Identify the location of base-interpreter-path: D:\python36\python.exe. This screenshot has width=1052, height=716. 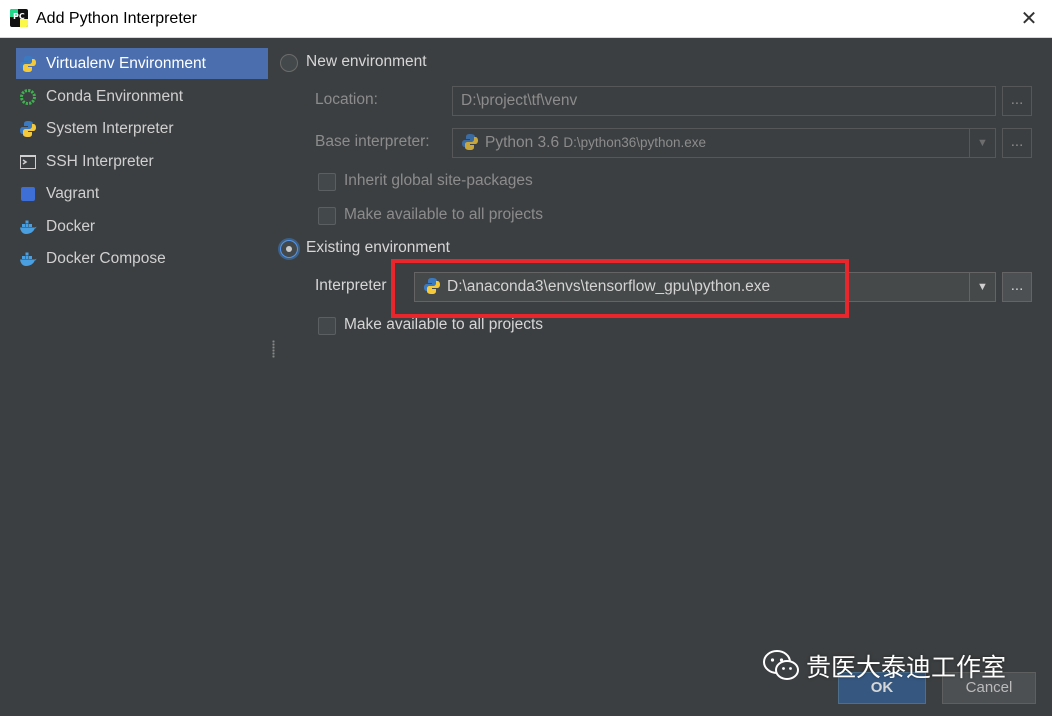
(635, 142).